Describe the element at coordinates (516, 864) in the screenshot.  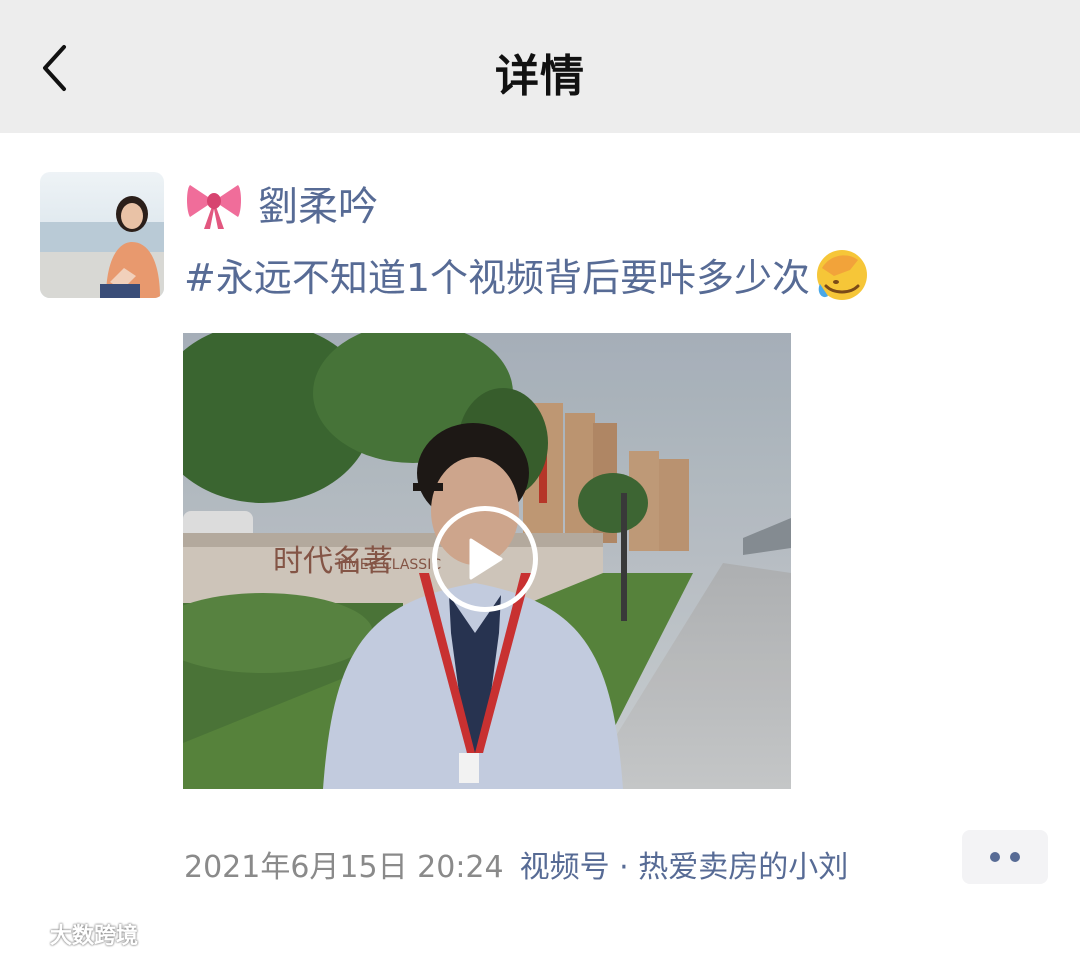
I see `post-meta: 2021年6月15日 20:24 视频号 · 热爱卖房的小刘` at that location.